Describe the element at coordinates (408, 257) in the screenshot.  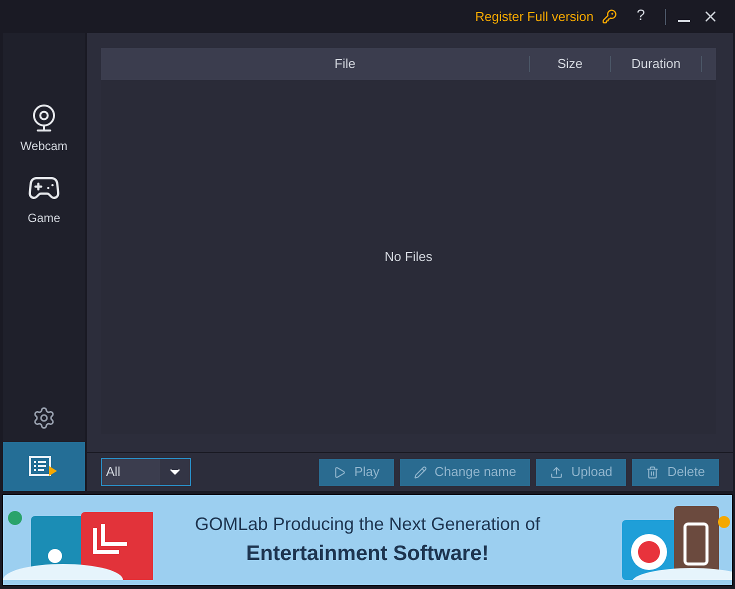
I see `empty-message: No Files` at that location.